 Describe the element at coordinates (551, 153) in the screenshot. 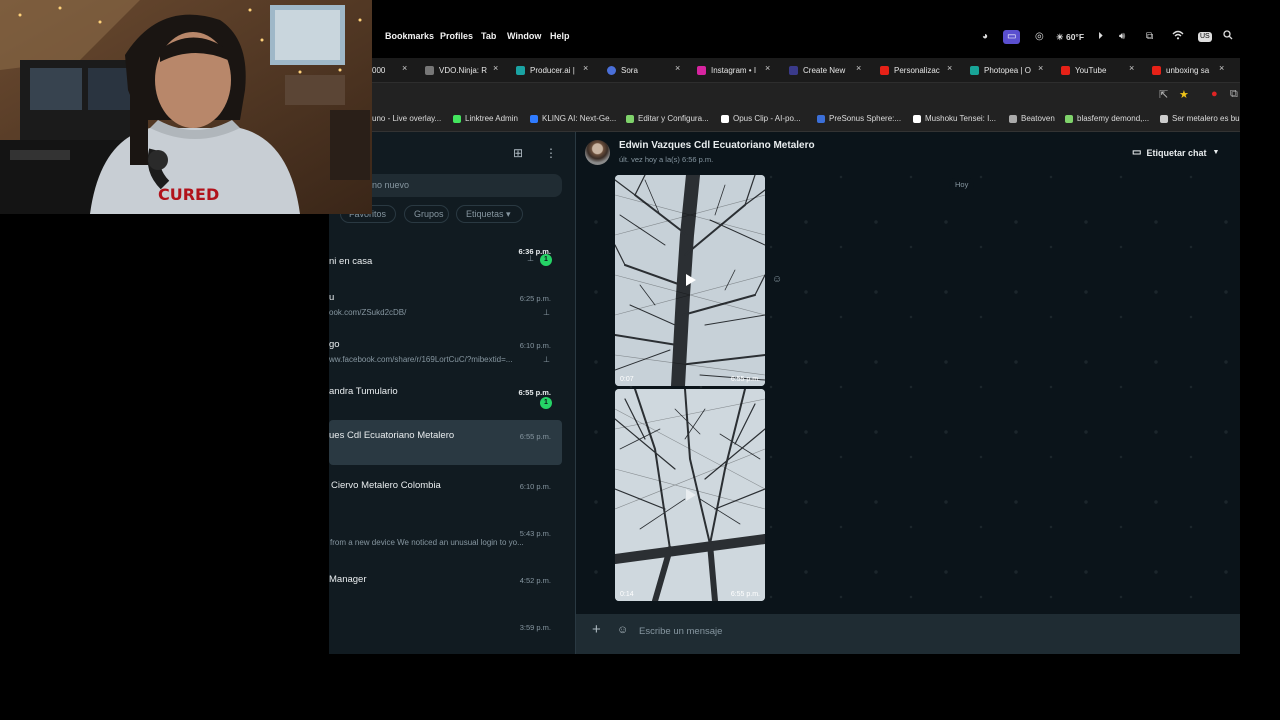

I see `more-options-icon: ⋮` at that location.